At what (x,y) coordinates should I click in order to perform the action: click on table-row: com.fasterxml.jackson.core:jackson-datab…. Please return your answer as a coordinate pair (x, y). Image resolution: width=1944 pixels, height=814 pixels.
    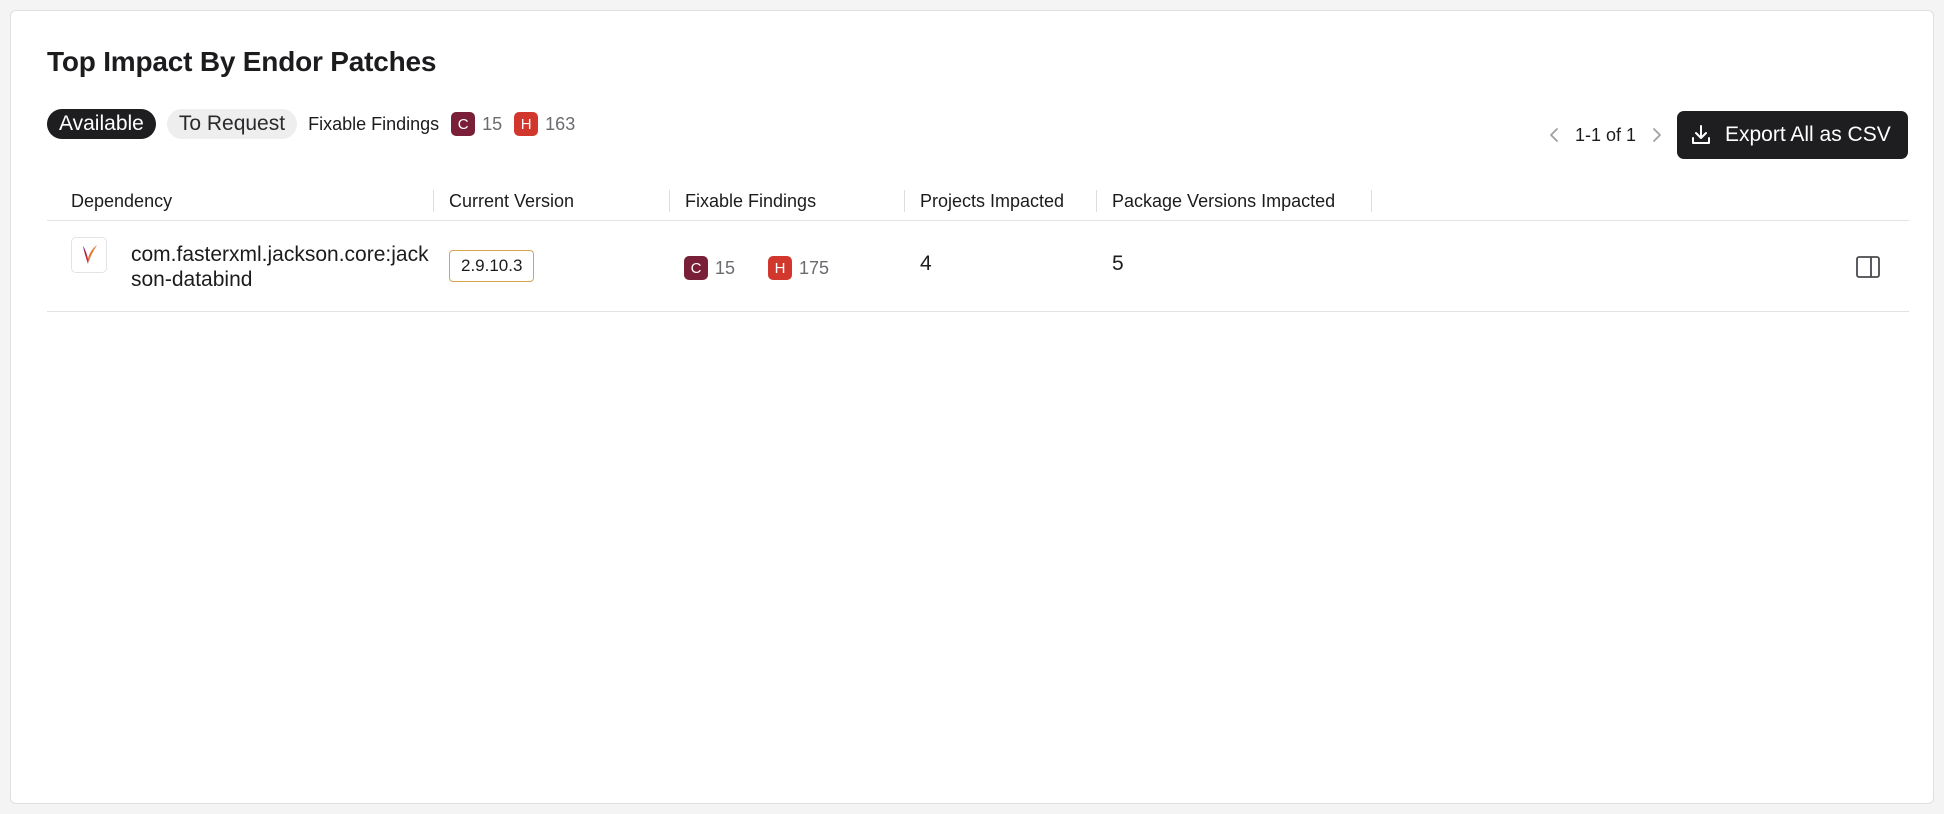
    Looking at the image, I should click on (978, 267).